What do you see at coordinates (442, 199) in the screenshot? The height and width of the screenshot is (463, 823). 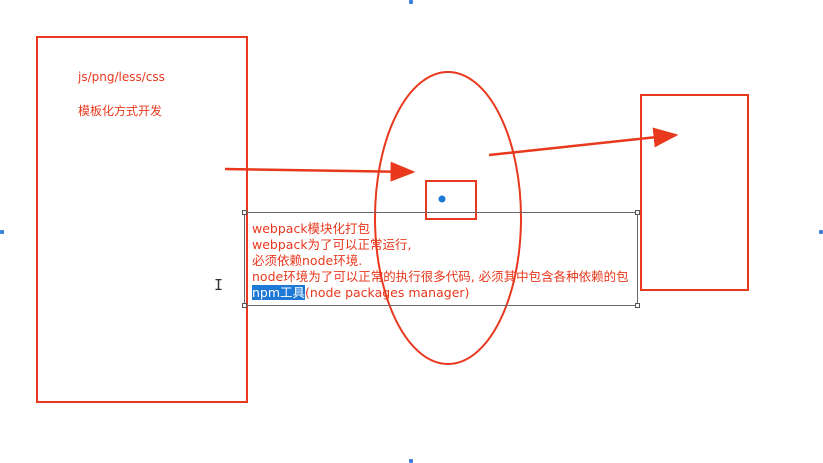 I see `center-dot` at bounding box center [442, 199].